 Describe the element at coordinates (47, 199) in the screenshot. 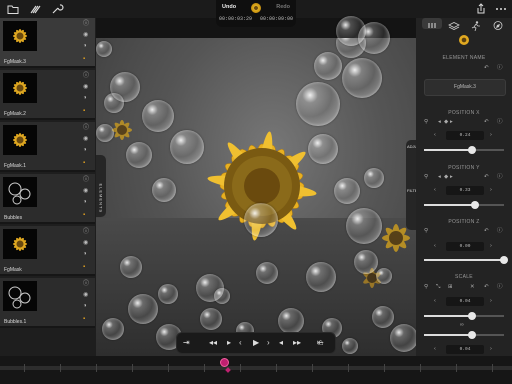

I see `layer-item: Bubbles ⓘ ◉ ◑ ▪` at that location.